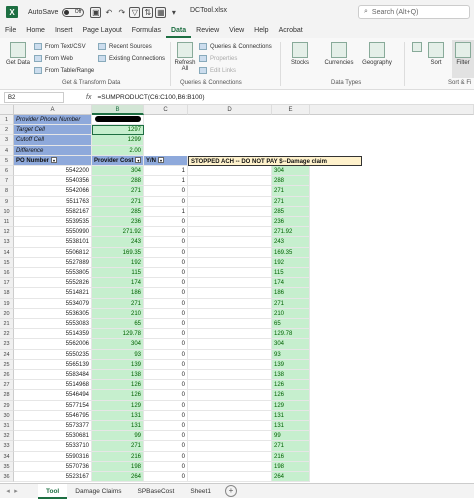  Describe the element at coordinates (291, 283) in the screenshot. I see `column-e-cell: 174` at that location.